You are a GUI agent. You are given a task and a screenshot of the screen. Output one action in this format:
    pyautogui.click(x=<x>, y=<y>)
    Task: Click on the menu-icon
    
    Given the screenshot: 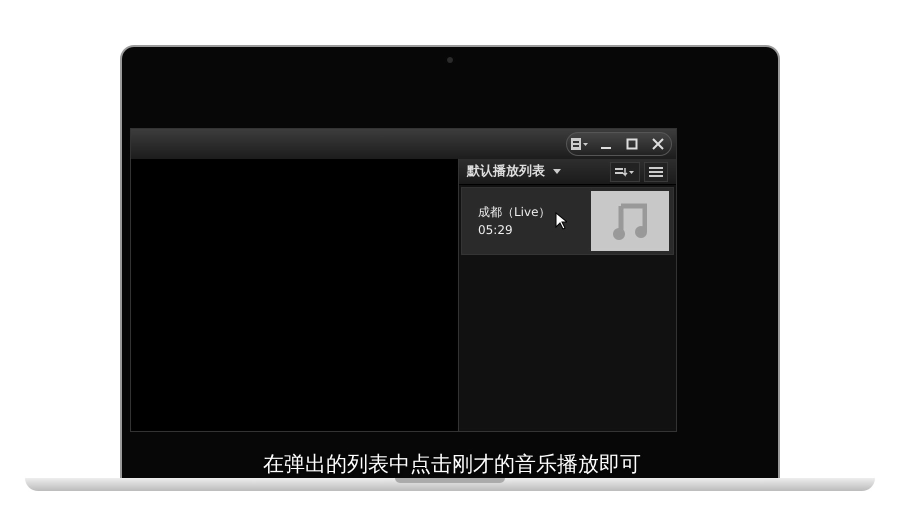 What is the action you would take?
    pyautogui.click(x=656, y=172)
    